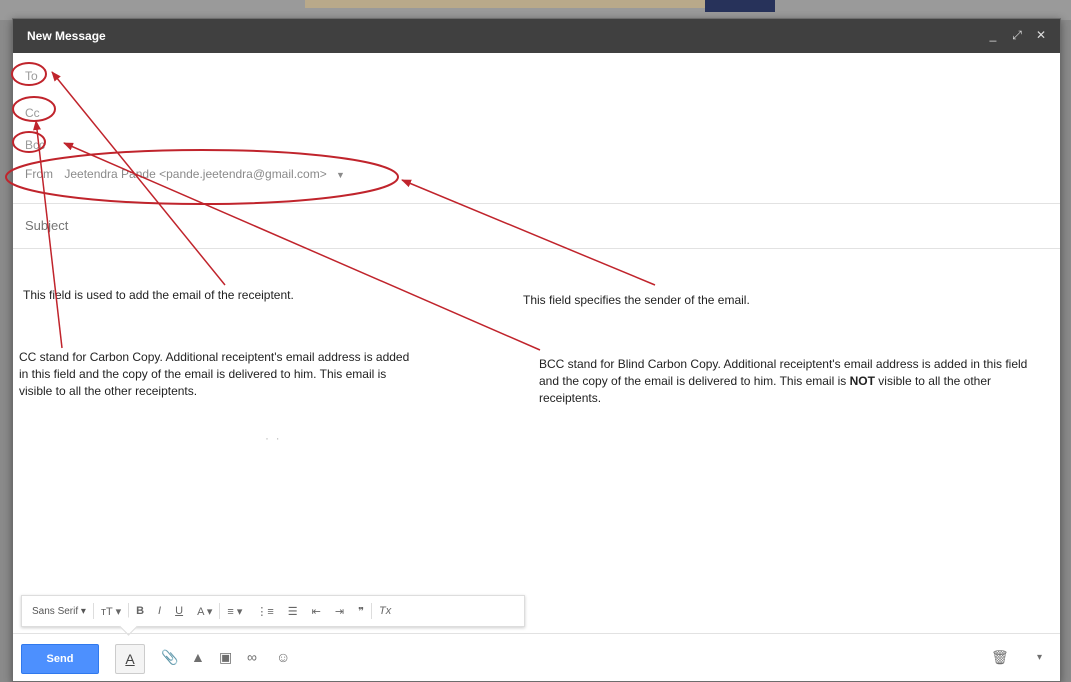  Describe the element at coordinates (169, 657) in the screenshot. I see `attach-file-icon: 📎` at that location.